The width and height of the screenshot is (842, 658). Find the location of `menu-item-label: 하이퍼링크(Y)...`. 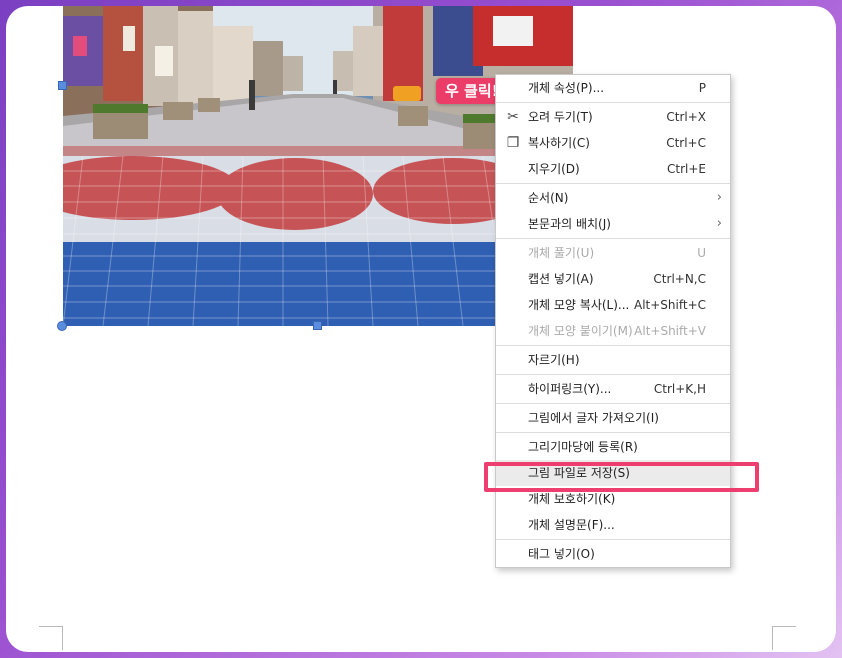

menu-item-label: 하이퍼링크(Y)... is located at coordinates (570, 389).